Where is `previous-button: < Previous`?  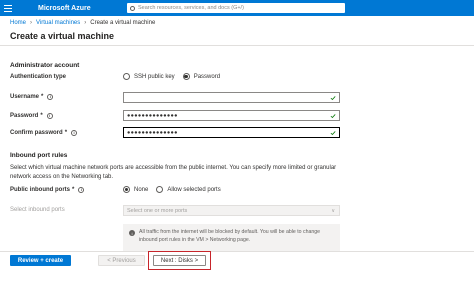
previous-button: < Previous is located at coordinates (121, 260).